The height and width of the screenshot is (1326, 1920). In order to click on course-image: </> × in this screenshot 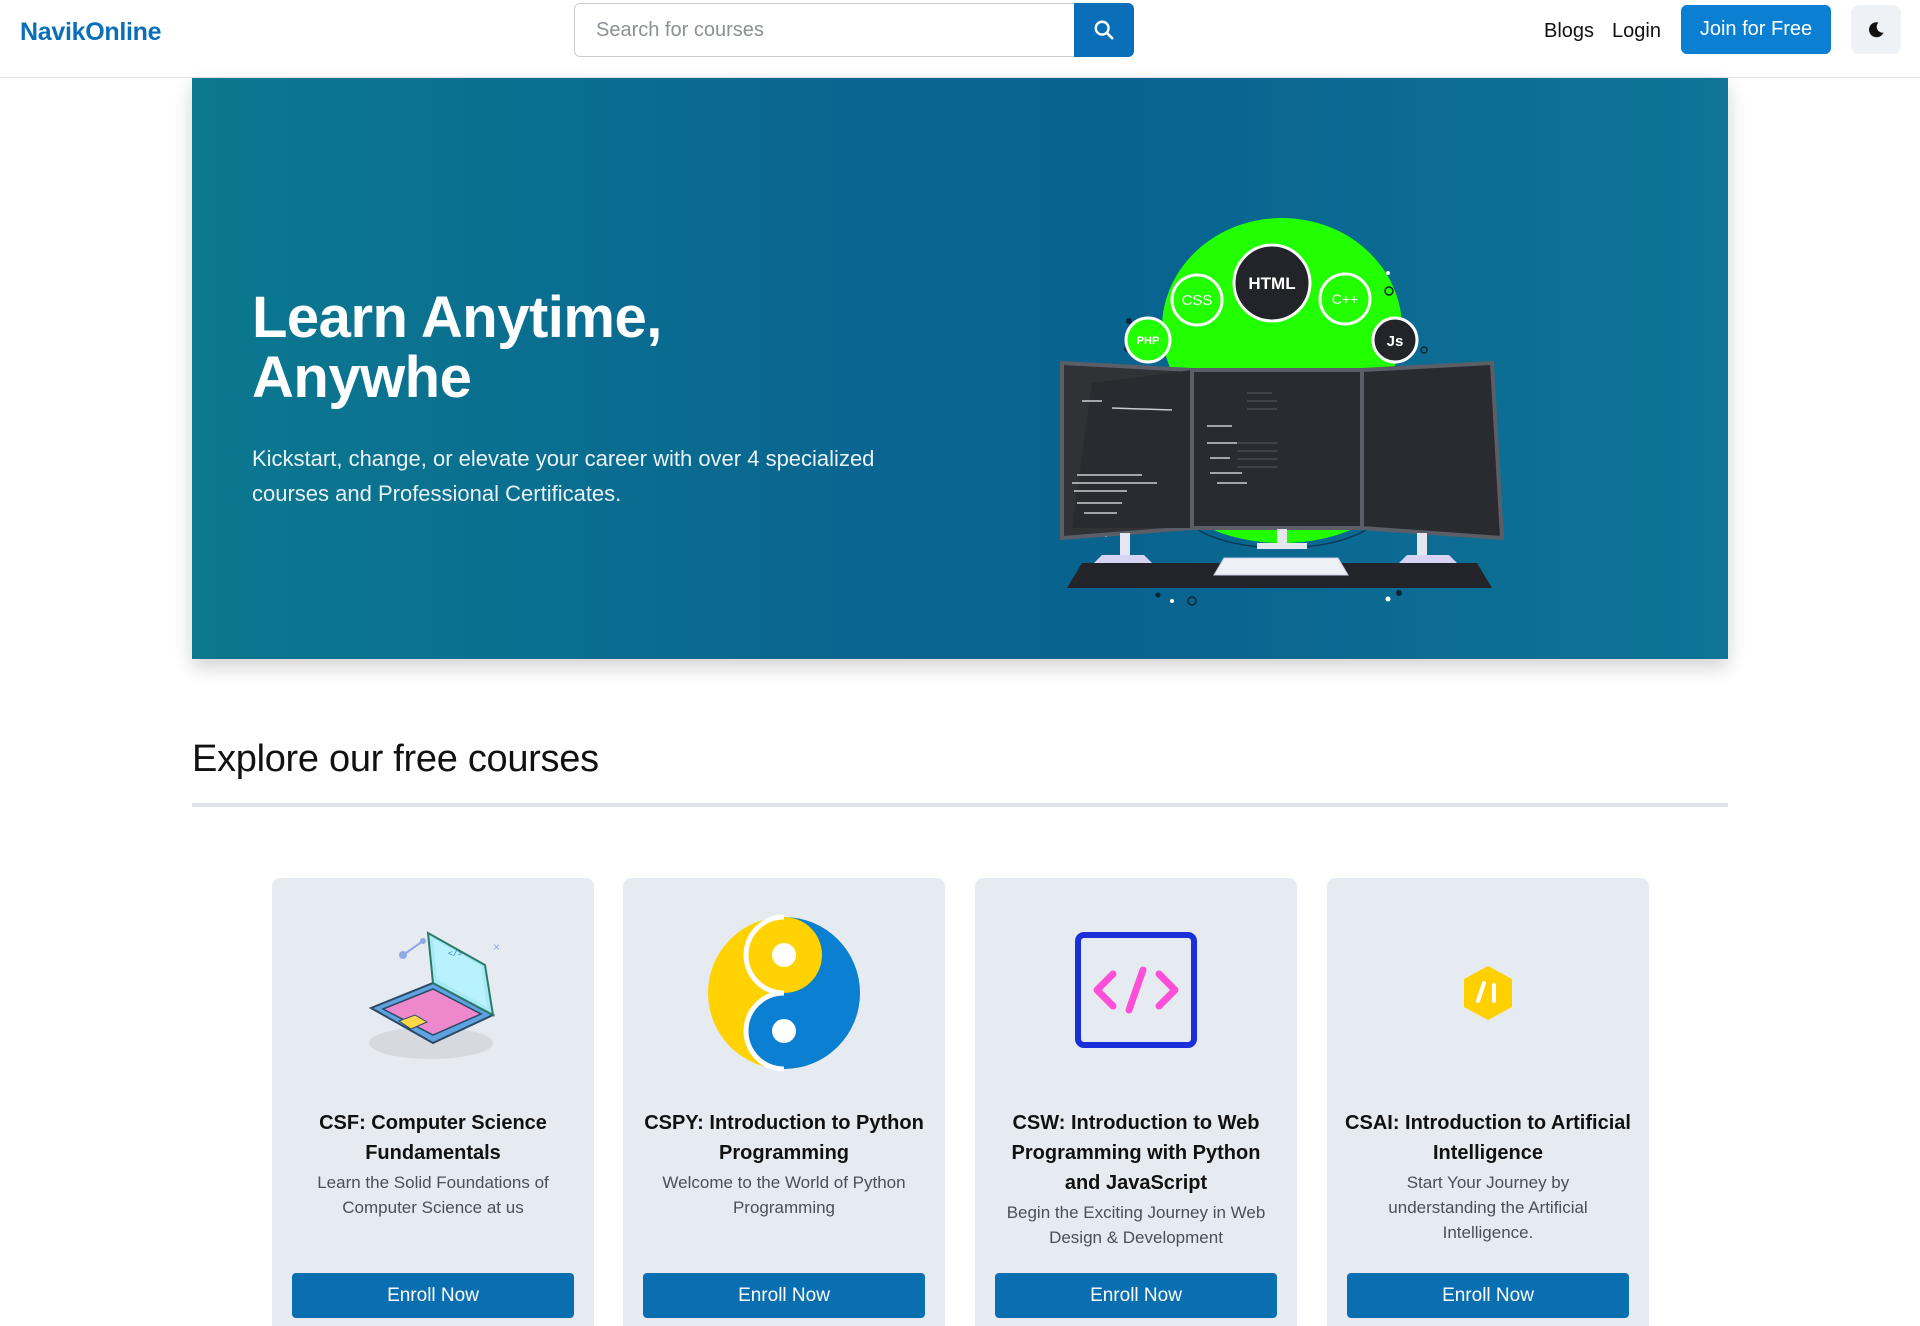, I will do `click(433, 993)`.